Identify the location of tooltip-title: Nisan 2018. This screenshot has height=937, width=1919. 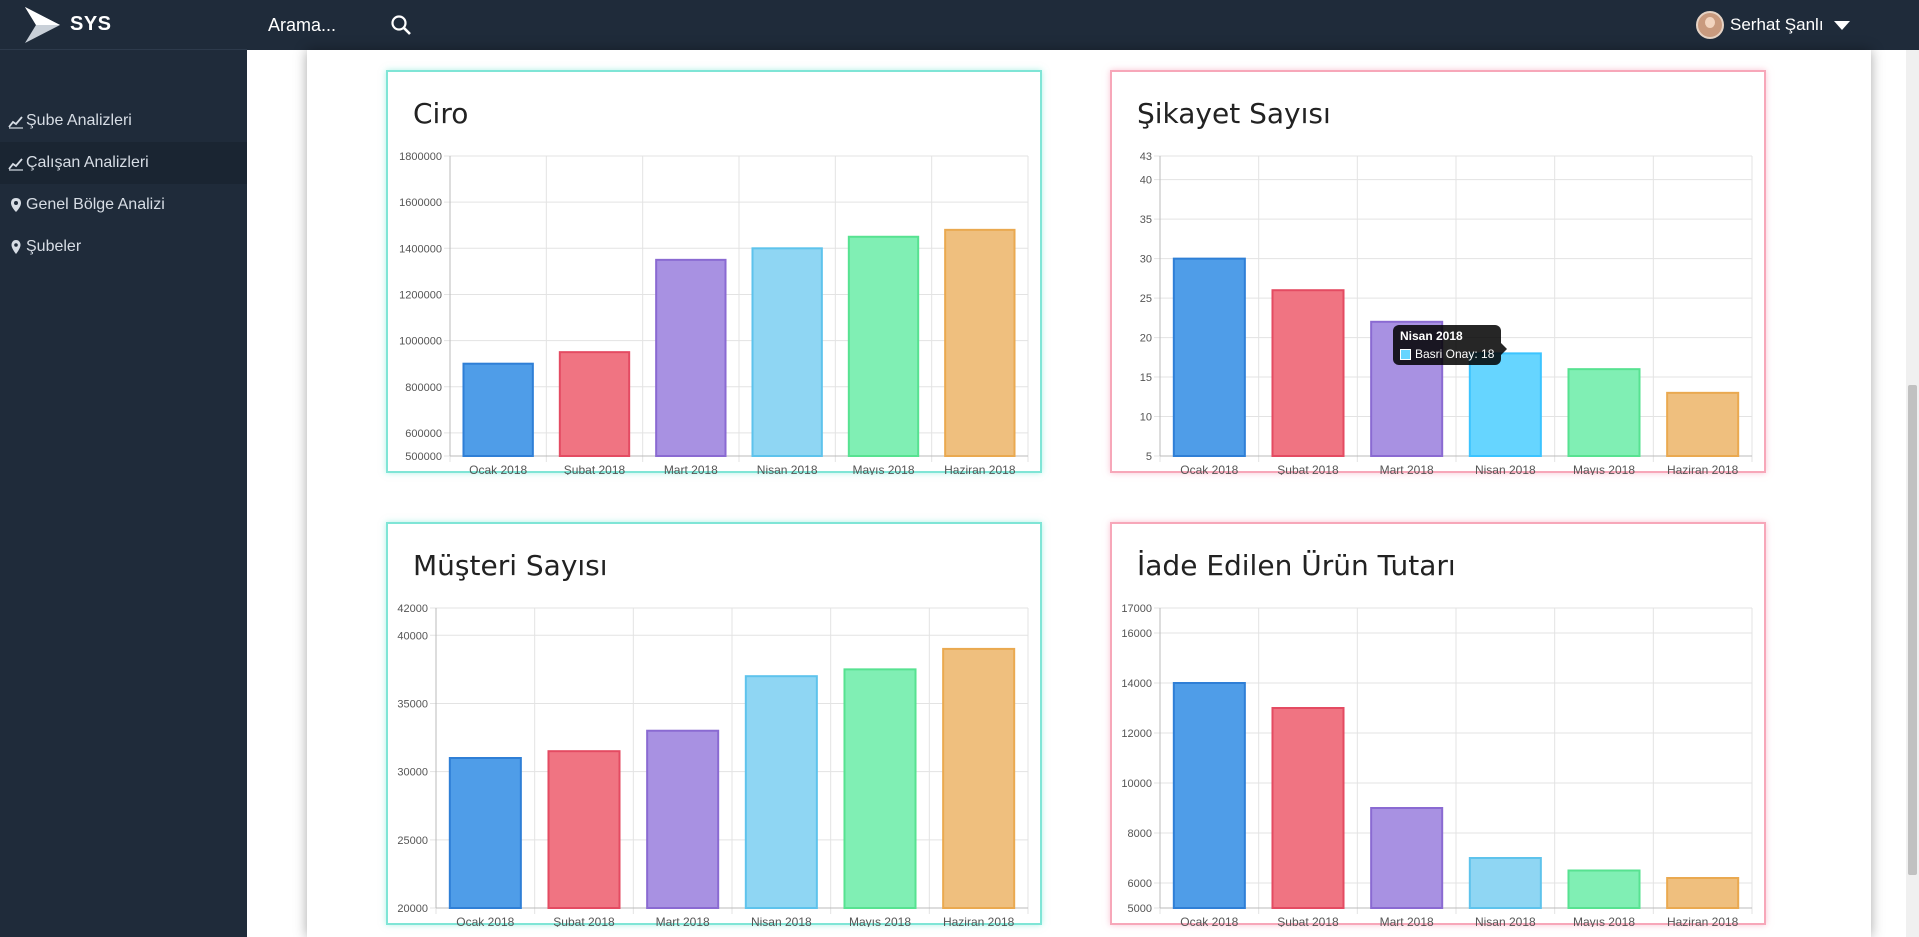
(1431, 336).